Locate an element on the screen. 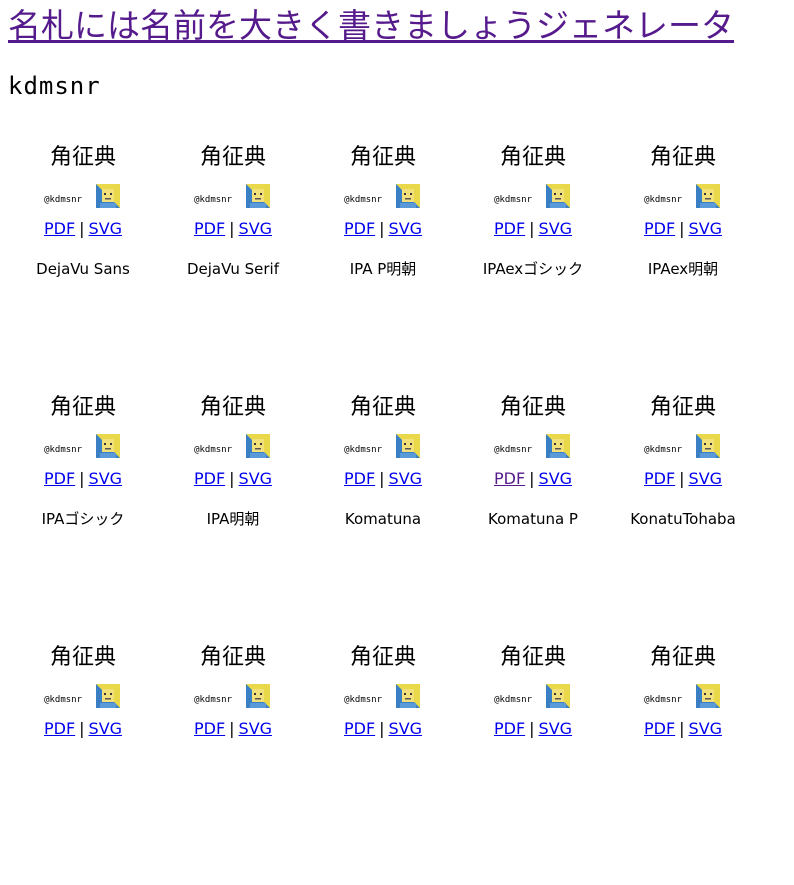 This screenshot has width=794, height=885. font-card: 角征典 @kdmsnr PDF | SVG IPAexゴシック is located at coordinates (533, 260).